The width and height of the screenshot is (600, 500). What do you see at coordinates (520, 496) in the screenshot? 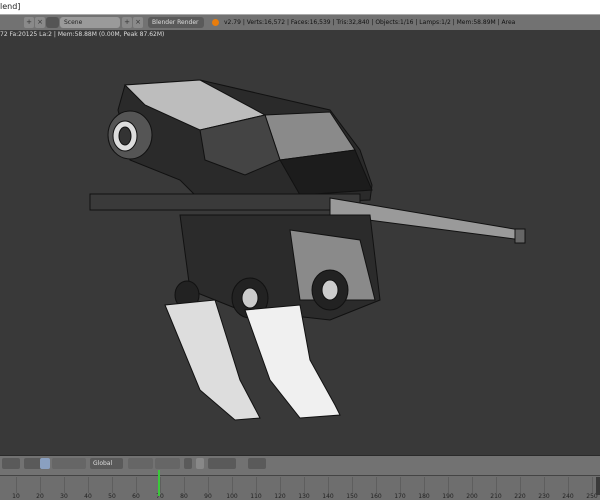
I see `timeline-tick-label: 220` at bounding box center [520, 496].